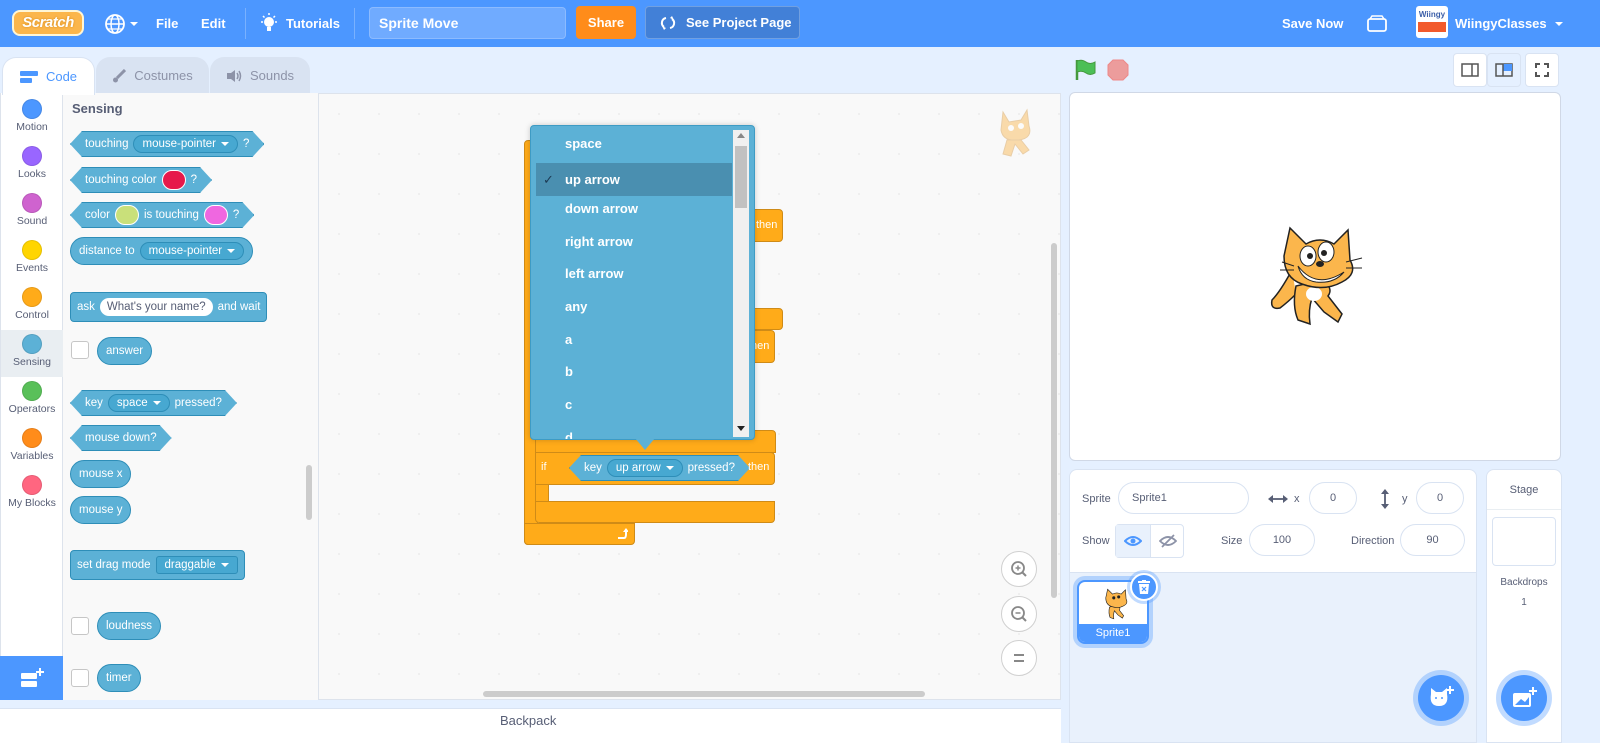  What do you see at coordinates (606, 22) in the screenshot?
I see `share-button: Share` at bounding box center [606, 22].